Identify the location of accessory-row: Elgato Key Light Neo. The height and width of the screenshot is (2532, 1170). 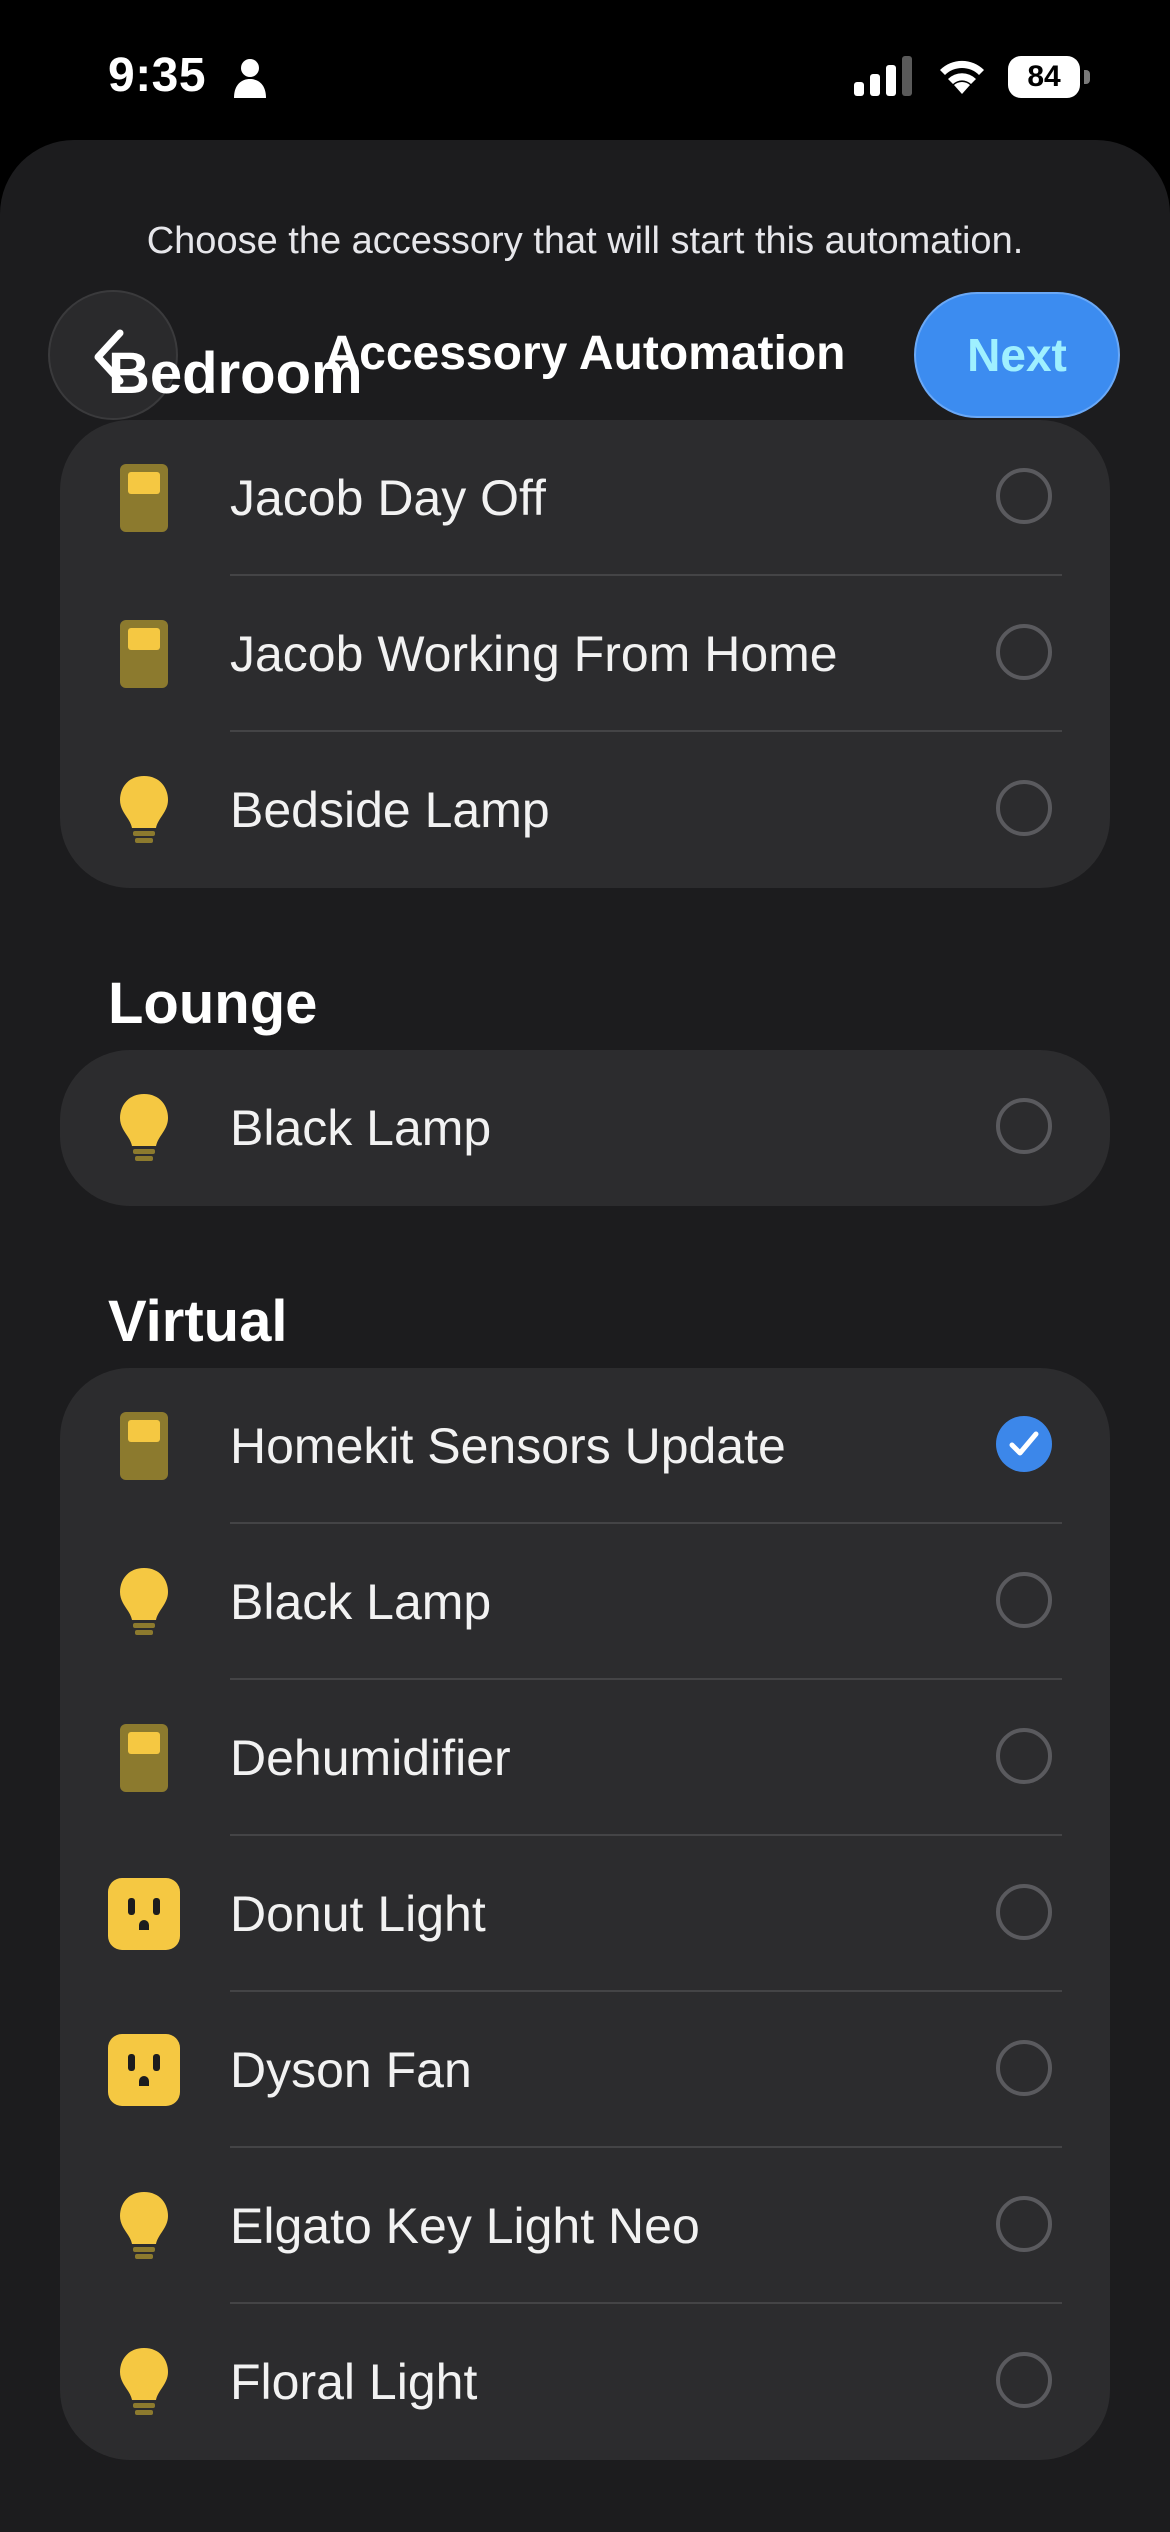
(585, 2226).